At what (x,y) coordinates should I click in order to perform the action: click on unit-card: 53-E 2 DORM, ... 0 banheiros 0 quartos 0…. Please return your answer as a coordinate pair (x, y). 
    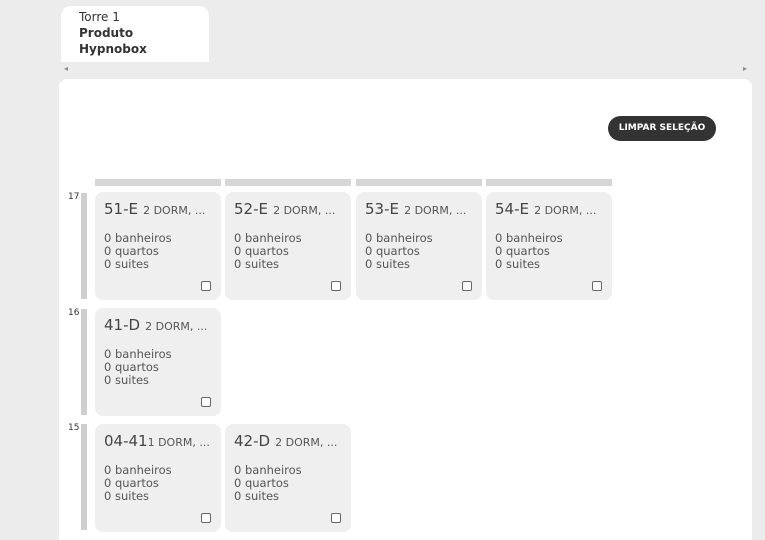
    Looking at the image, I should click on (419, 246).